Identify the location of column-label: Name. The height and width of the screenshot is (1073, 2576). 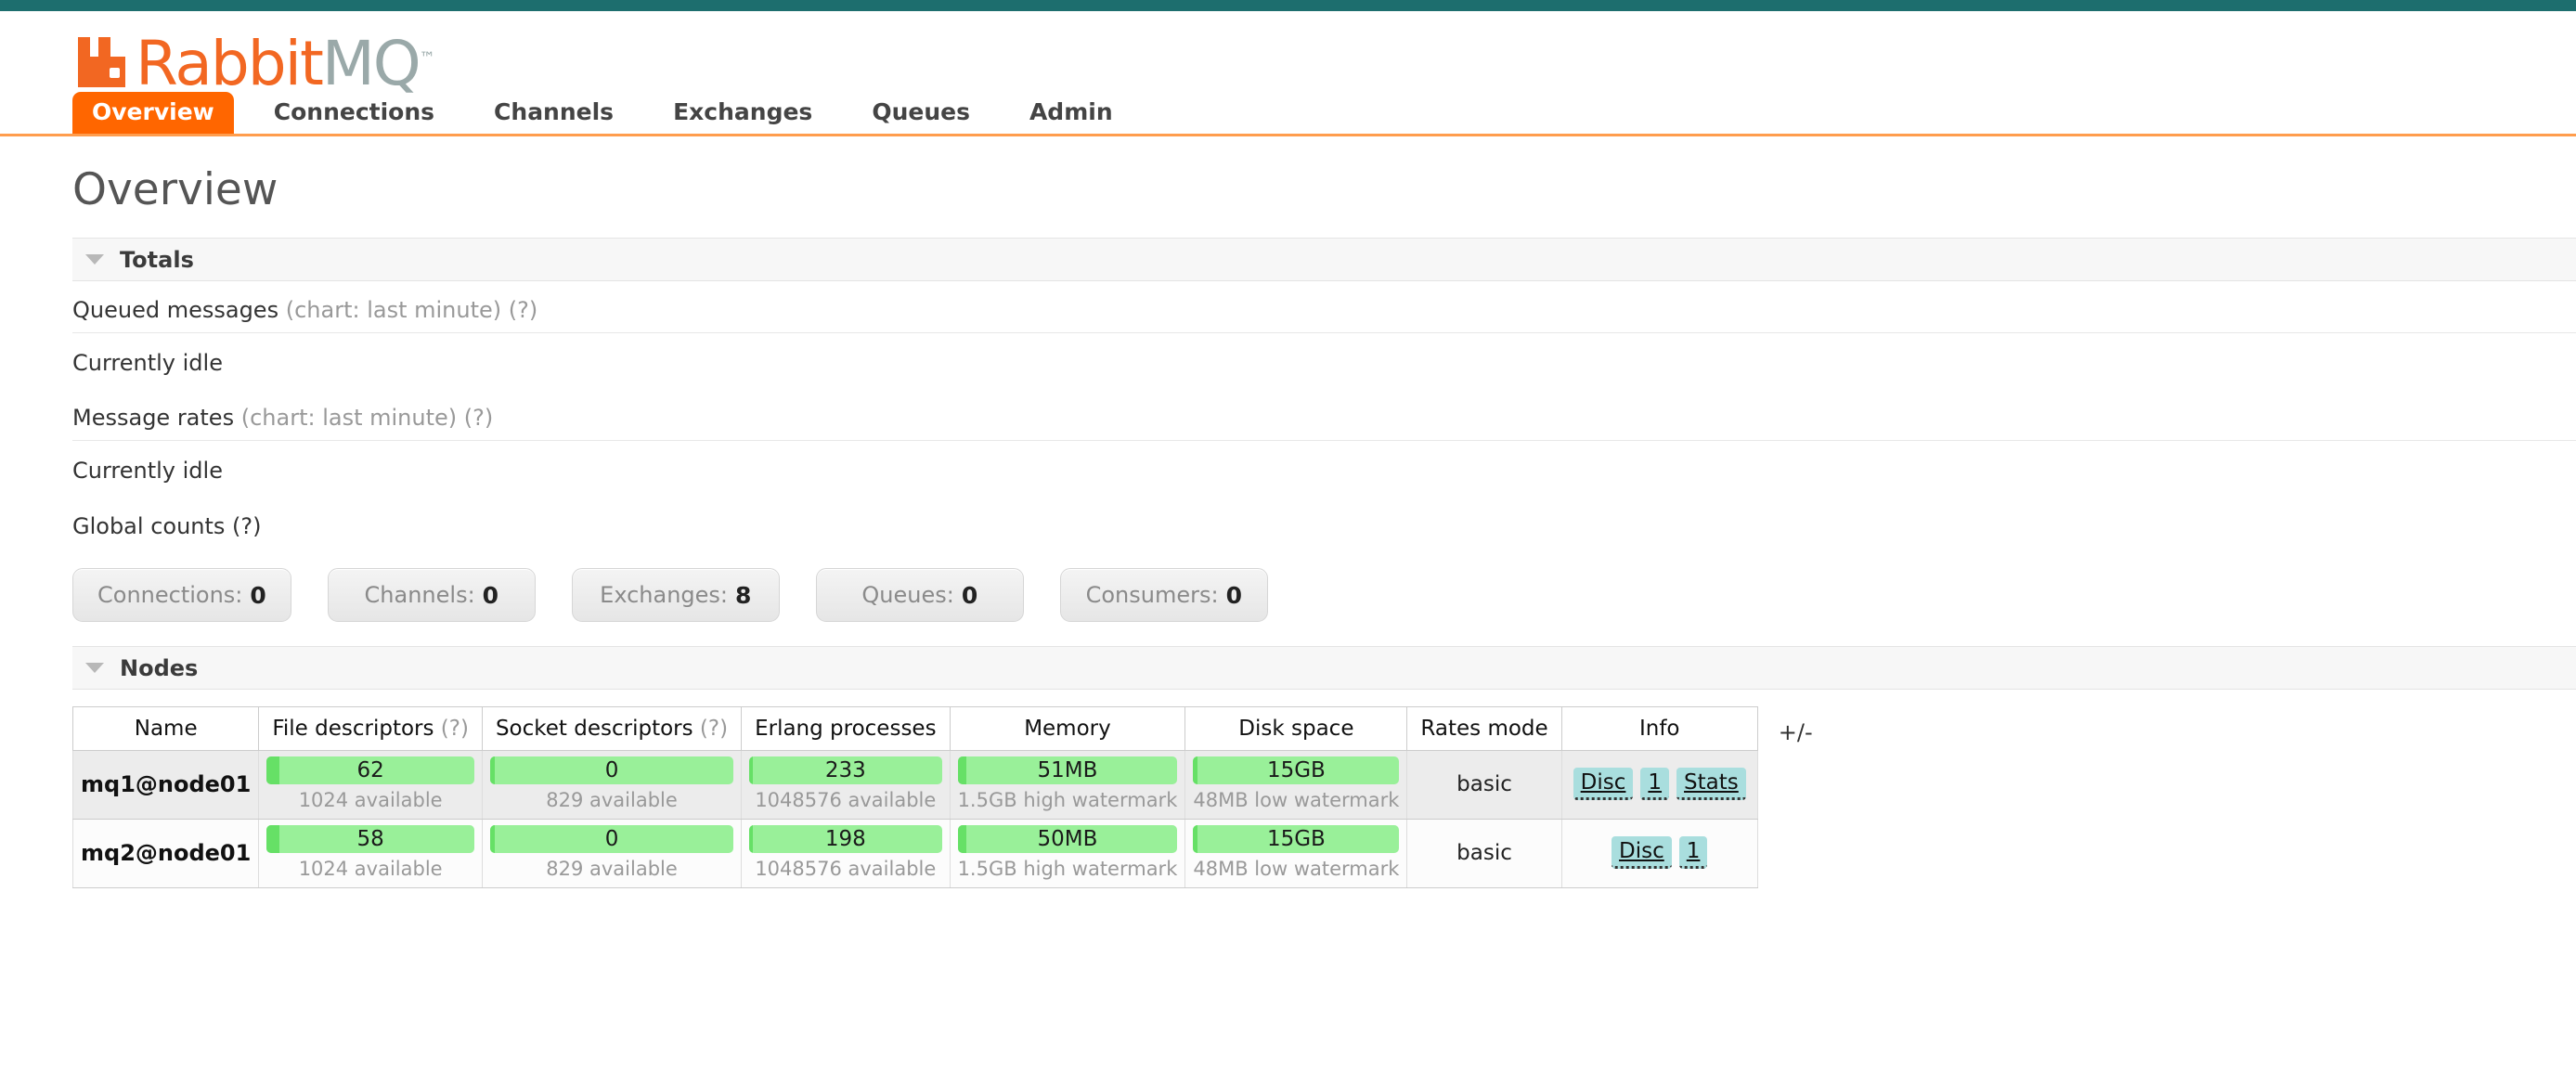
(166, 729).